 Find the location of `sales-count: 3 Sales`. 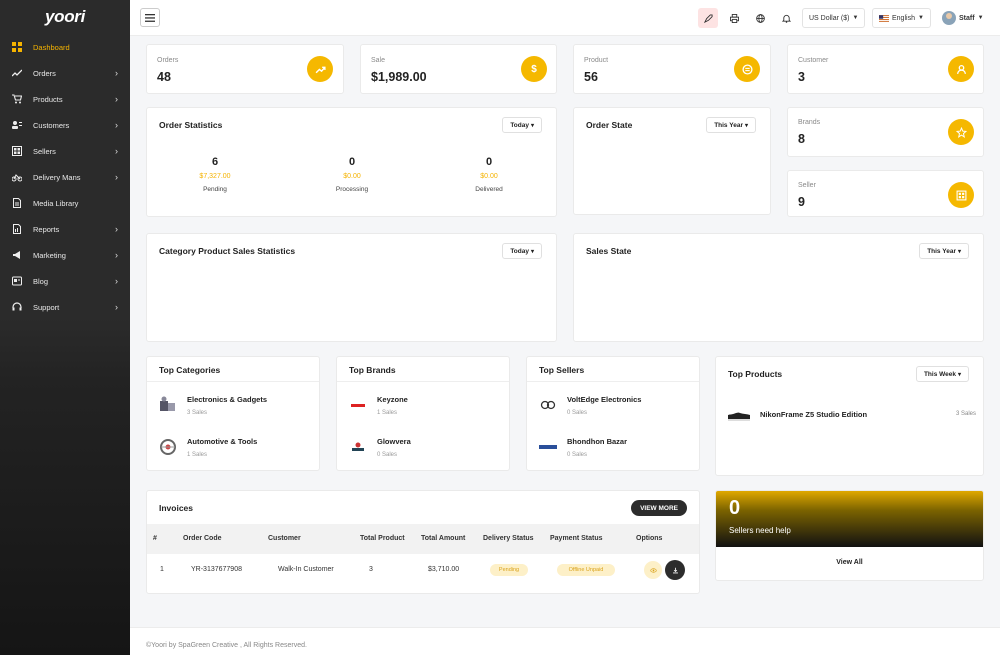

sales-count: 3 Sales is located at coordinates (965, 414).